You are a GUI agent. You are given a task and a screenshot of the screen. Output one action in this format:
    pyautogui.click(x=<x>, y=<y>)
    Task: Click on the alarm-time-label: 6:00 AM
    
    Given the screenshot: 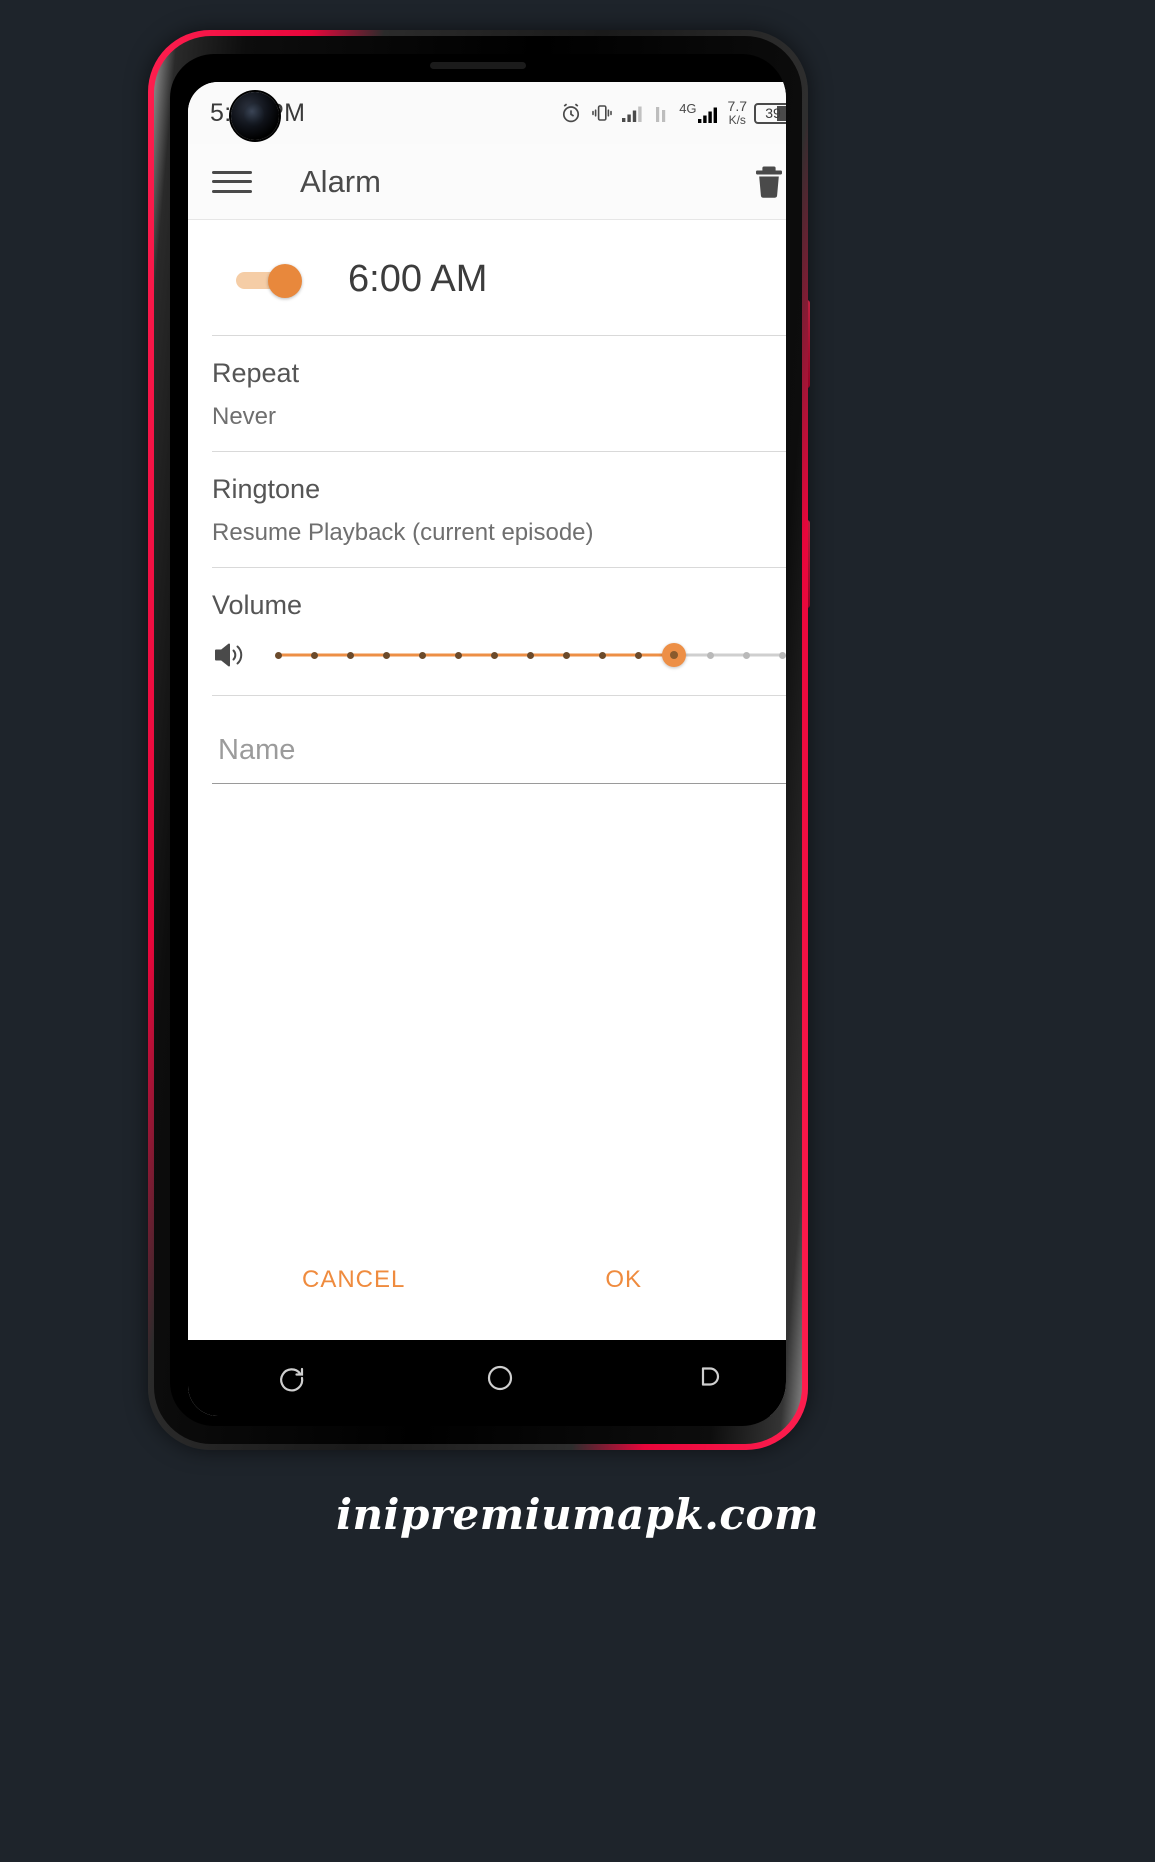 What is the action you would take?
    pyautogui.click(x=417, y=279)
    